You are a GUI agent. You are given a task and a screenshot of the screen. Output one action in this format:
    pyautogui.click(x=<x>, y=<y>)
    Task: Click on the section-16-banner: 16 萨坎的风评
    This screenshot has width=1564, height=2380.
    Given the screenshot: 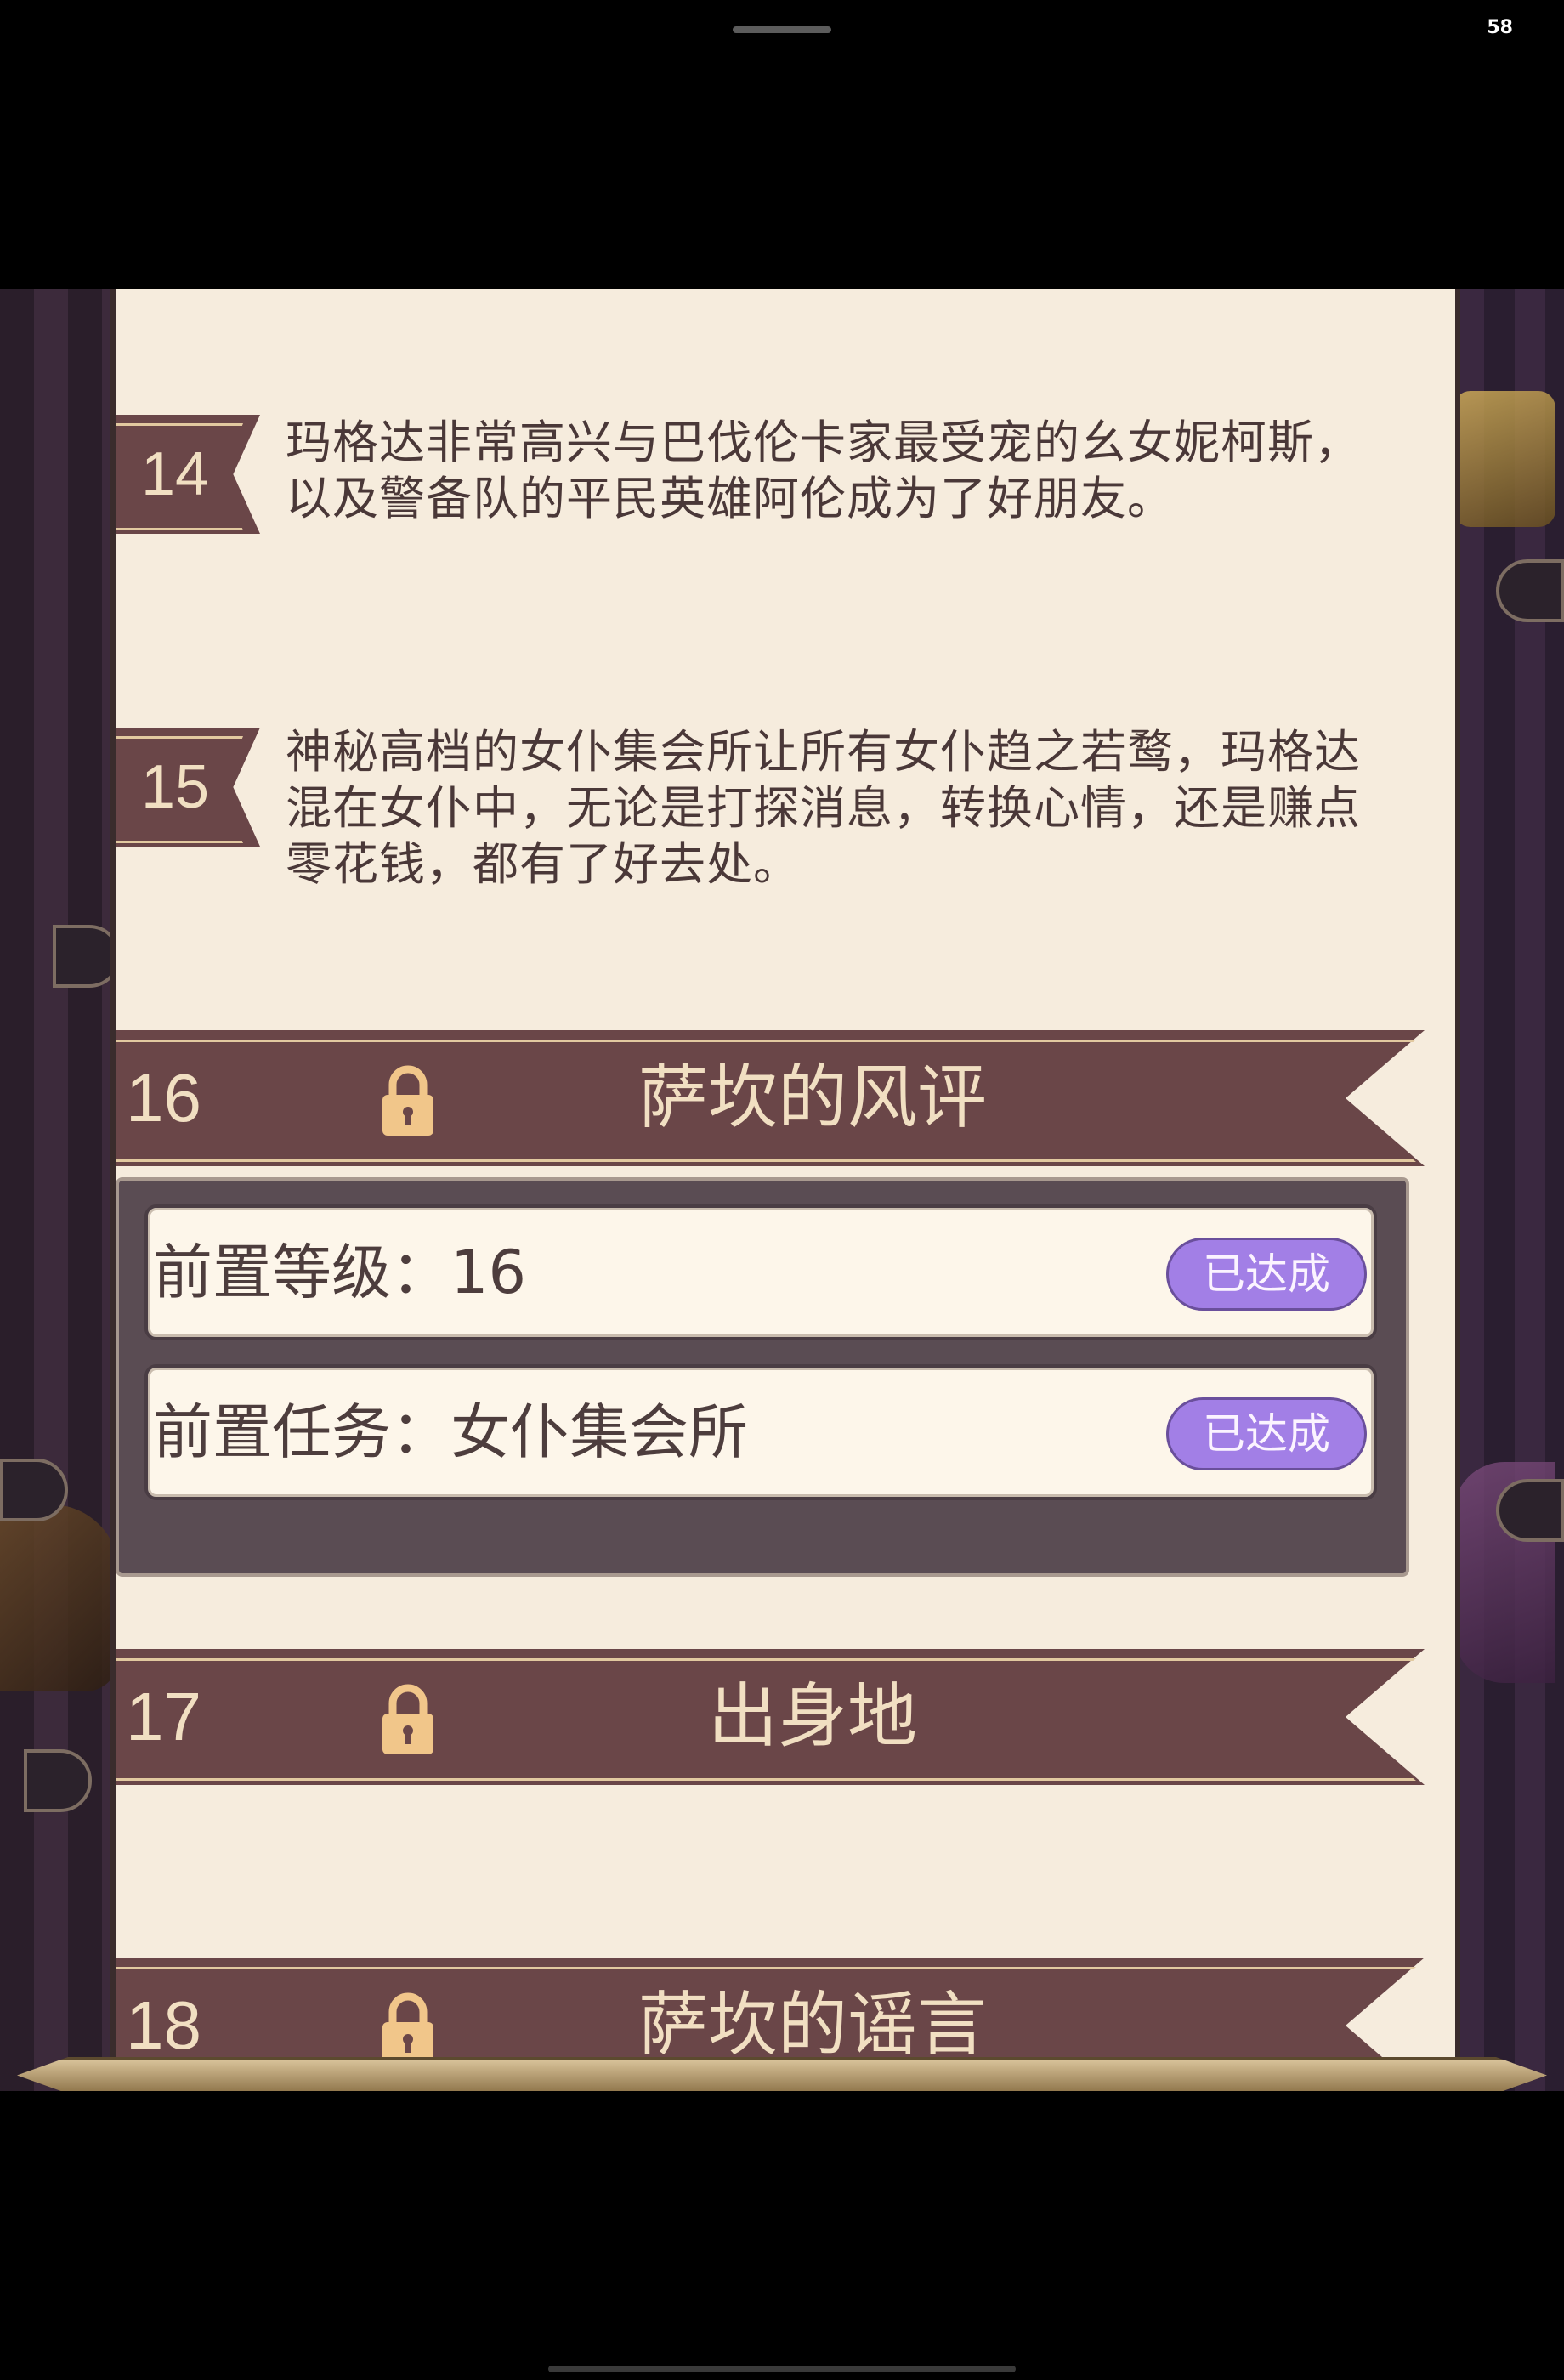 What is the action you would take?
    pyautogui.click(x=779, y=1098)
    